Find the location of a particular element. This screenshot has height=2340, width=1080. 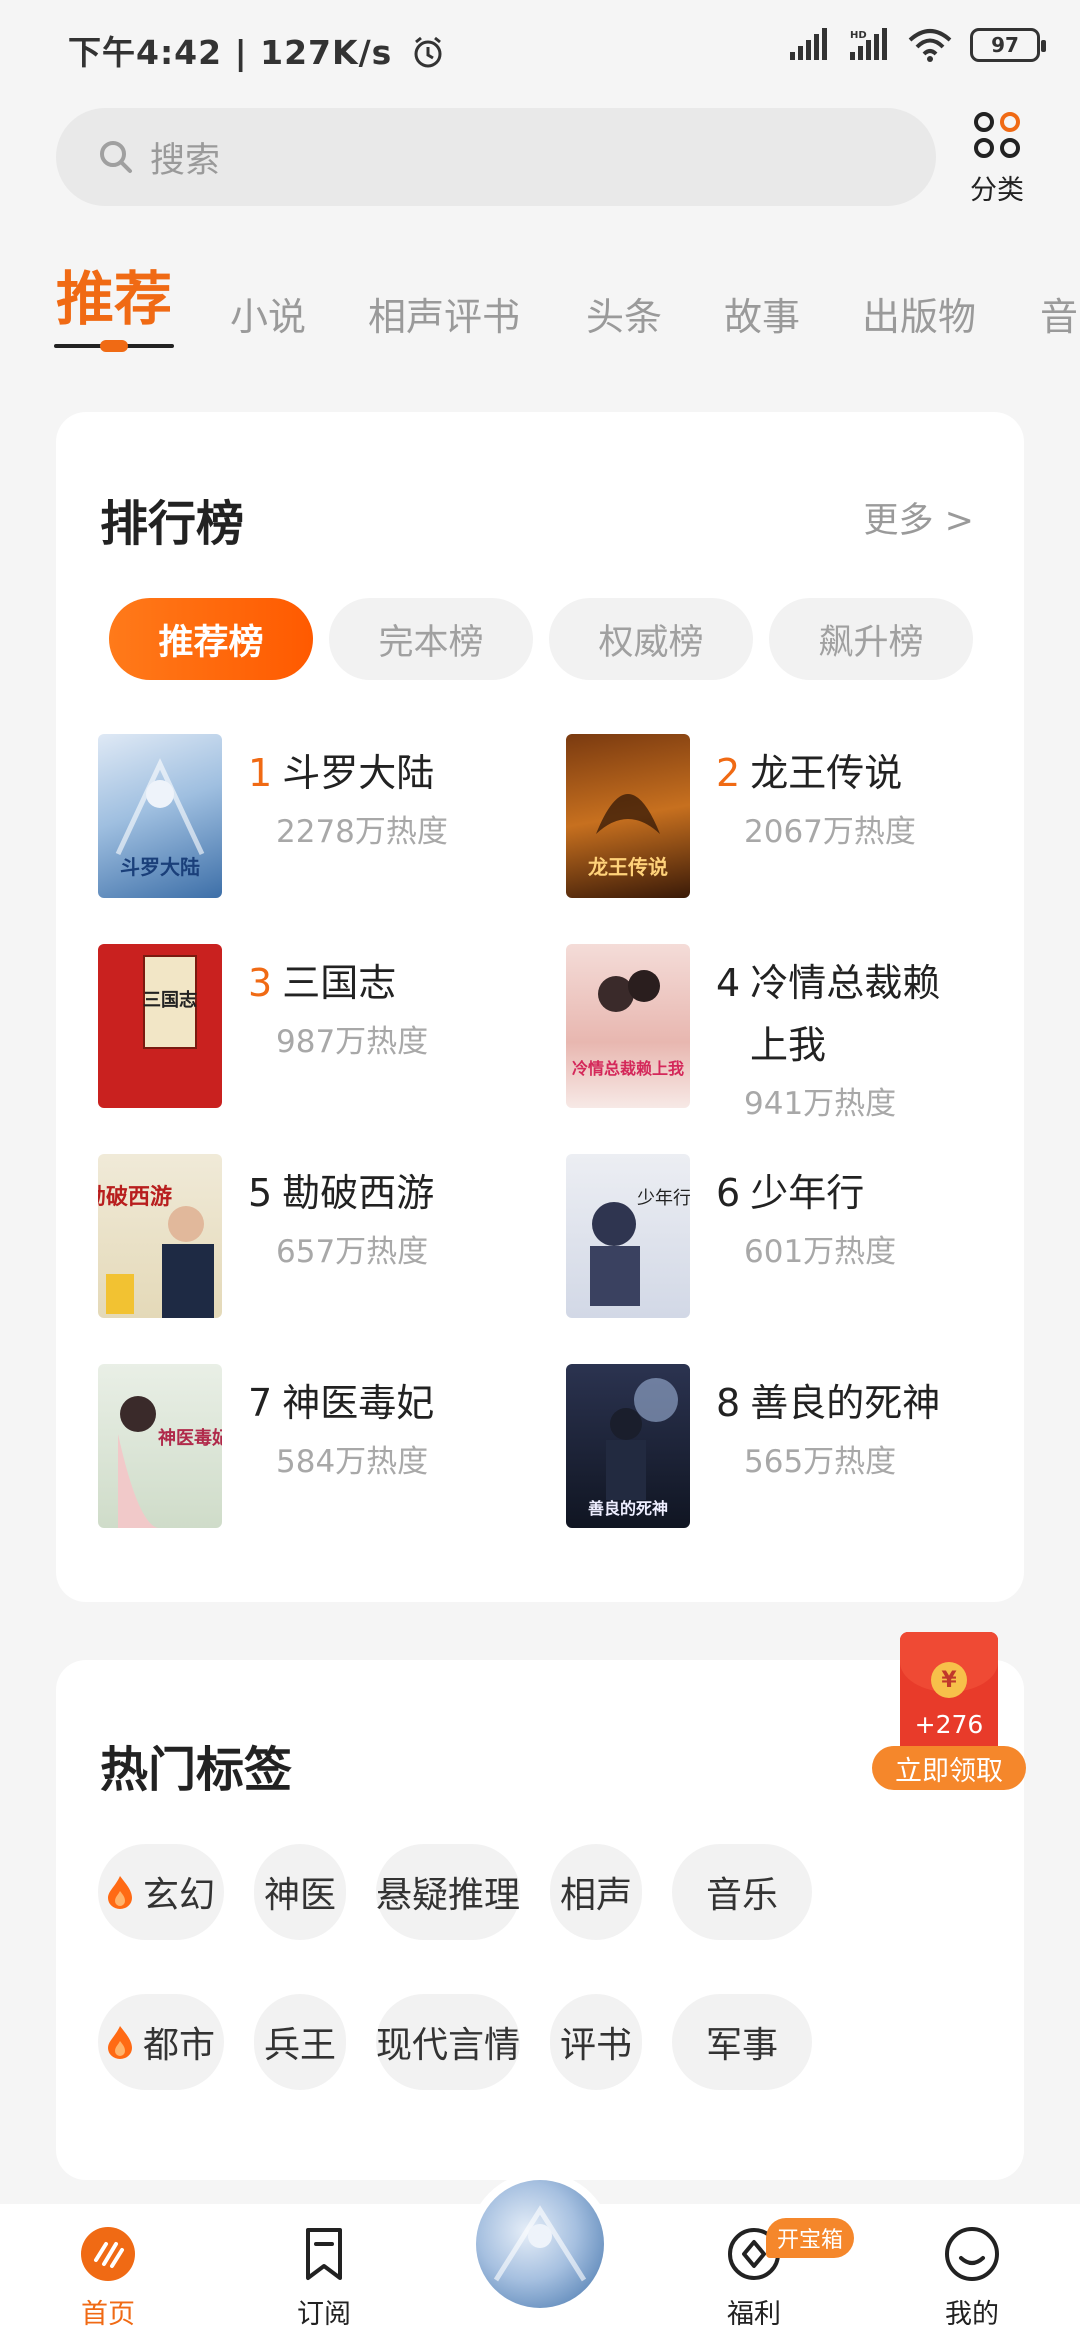

tag-romance: 现代言情 is located at coordinates (448, 2042).